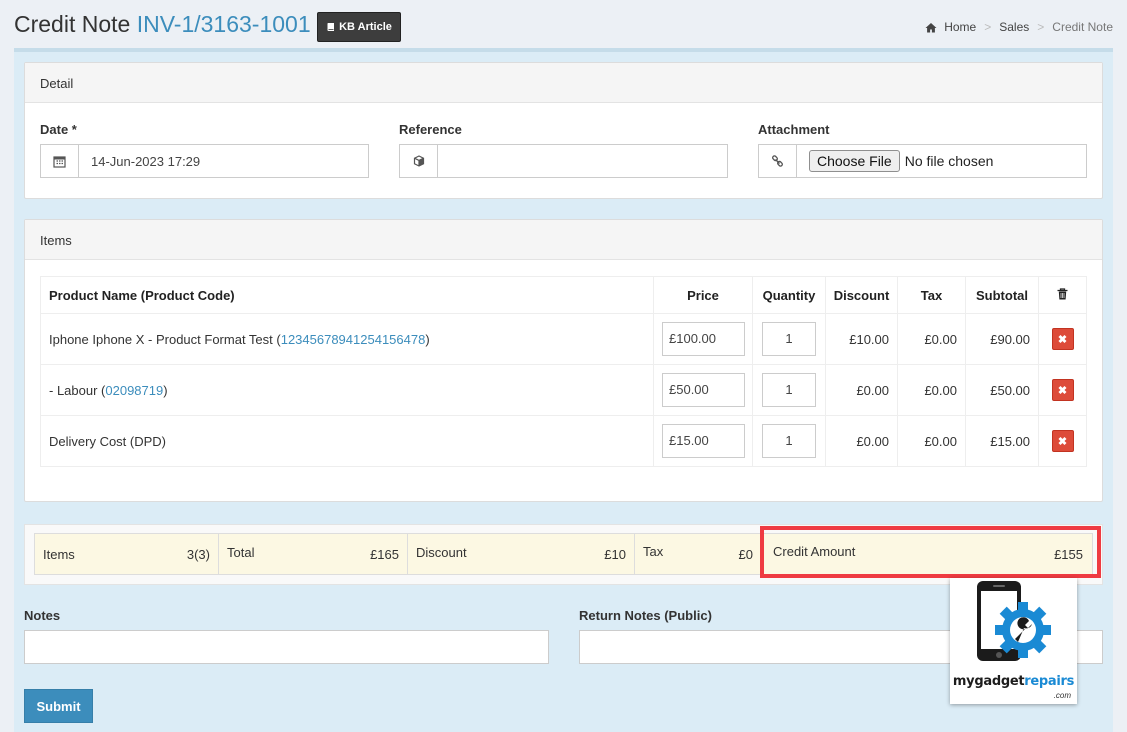  Describe the element at coordinates (77, 390) in the screenshot. I see `product-name: - Labour (` at that location.